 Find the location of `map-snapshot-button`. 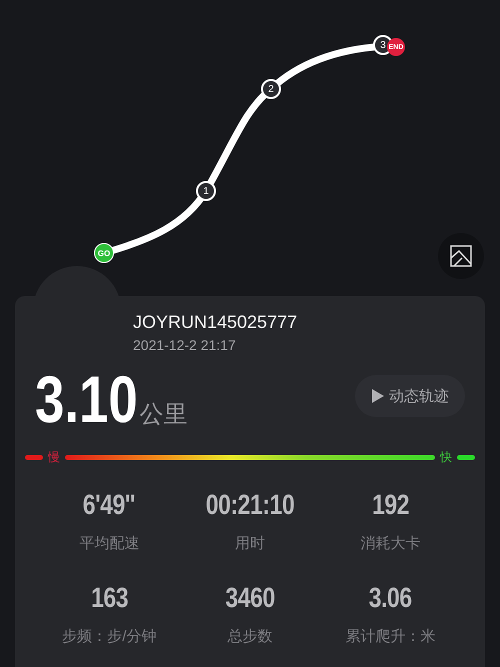

map-snapshot-button is located at coordinates (461, 256).